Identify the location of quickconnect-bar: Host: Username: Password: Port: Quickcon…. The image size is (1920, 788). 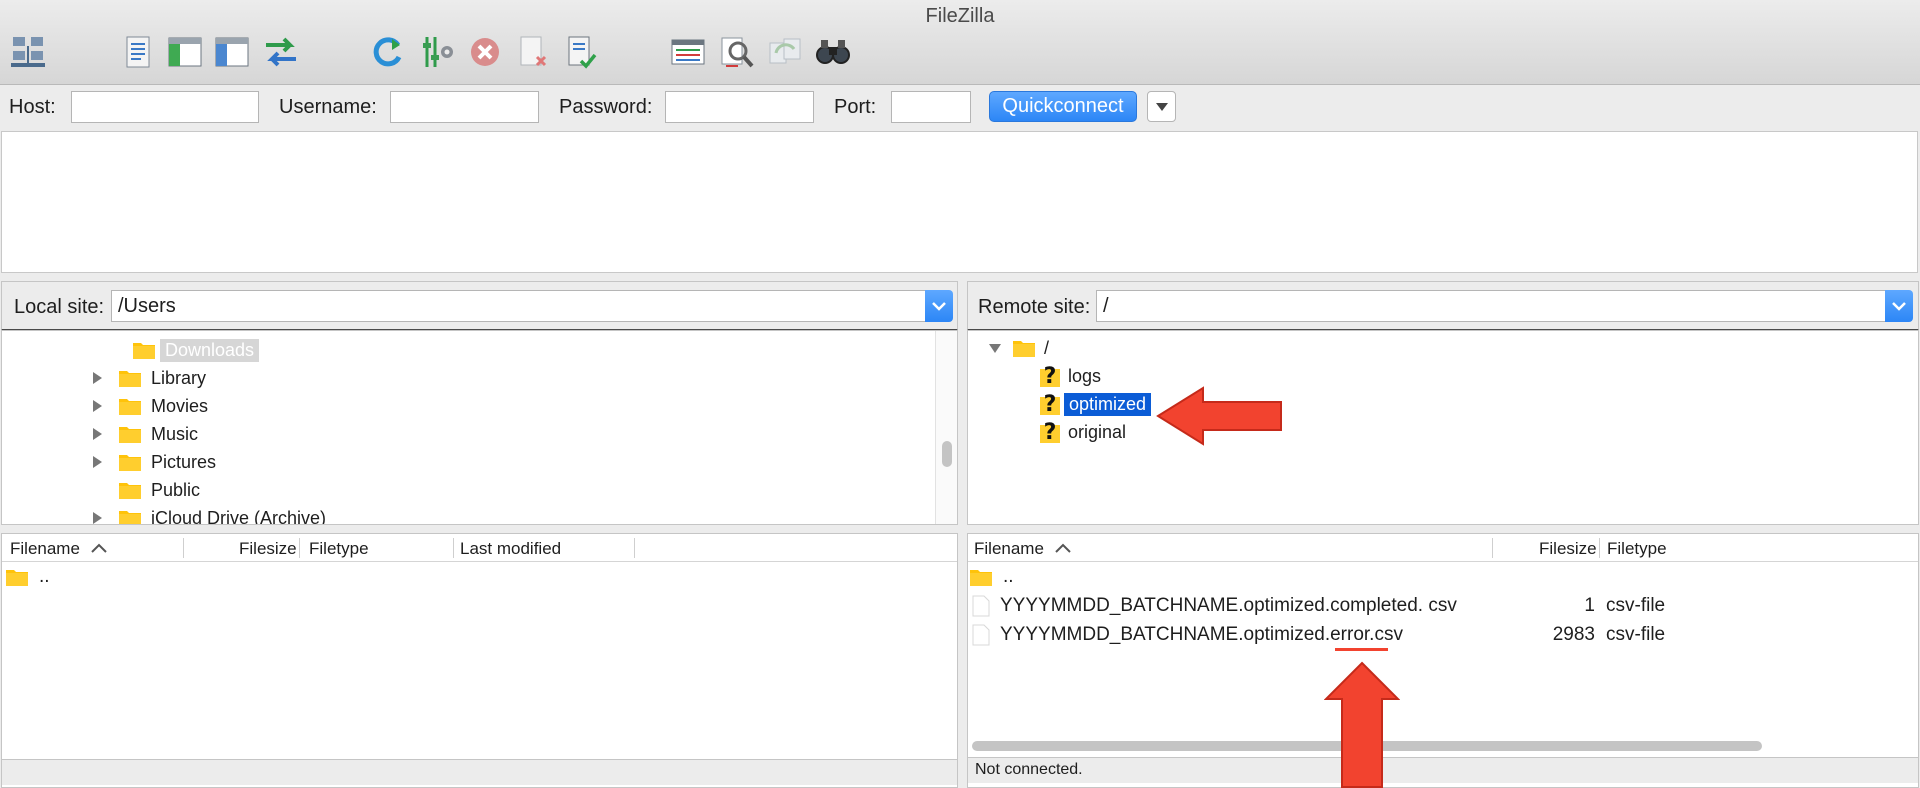
(960, 108).